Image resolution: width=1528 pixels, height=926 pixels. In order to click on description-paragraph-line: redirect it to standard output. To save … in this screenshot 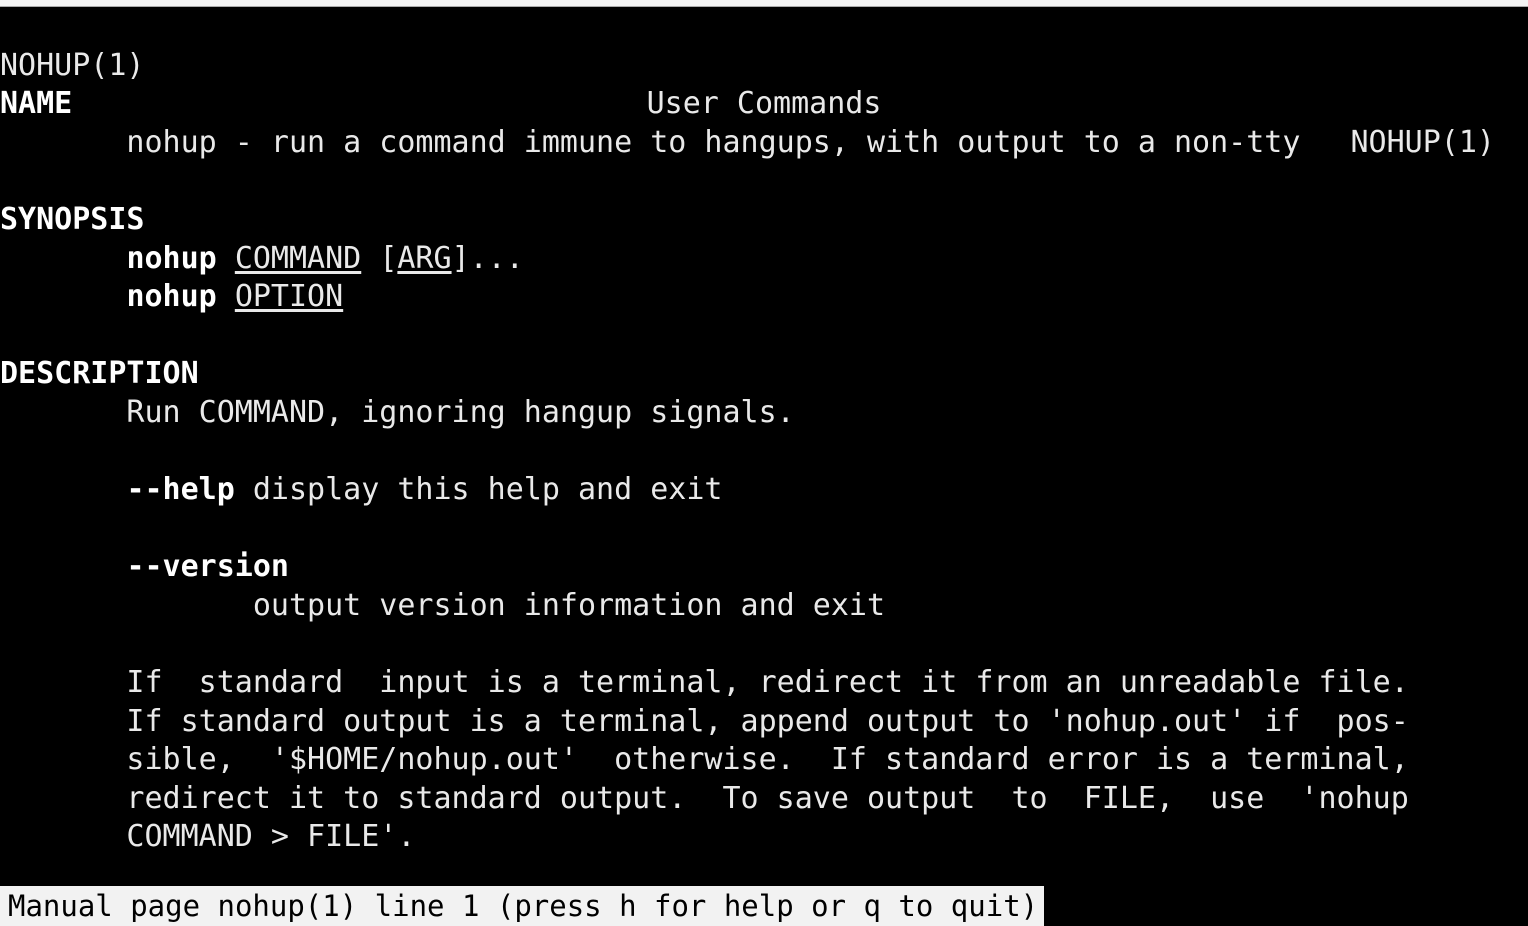, I will do `click(704, 798)`.